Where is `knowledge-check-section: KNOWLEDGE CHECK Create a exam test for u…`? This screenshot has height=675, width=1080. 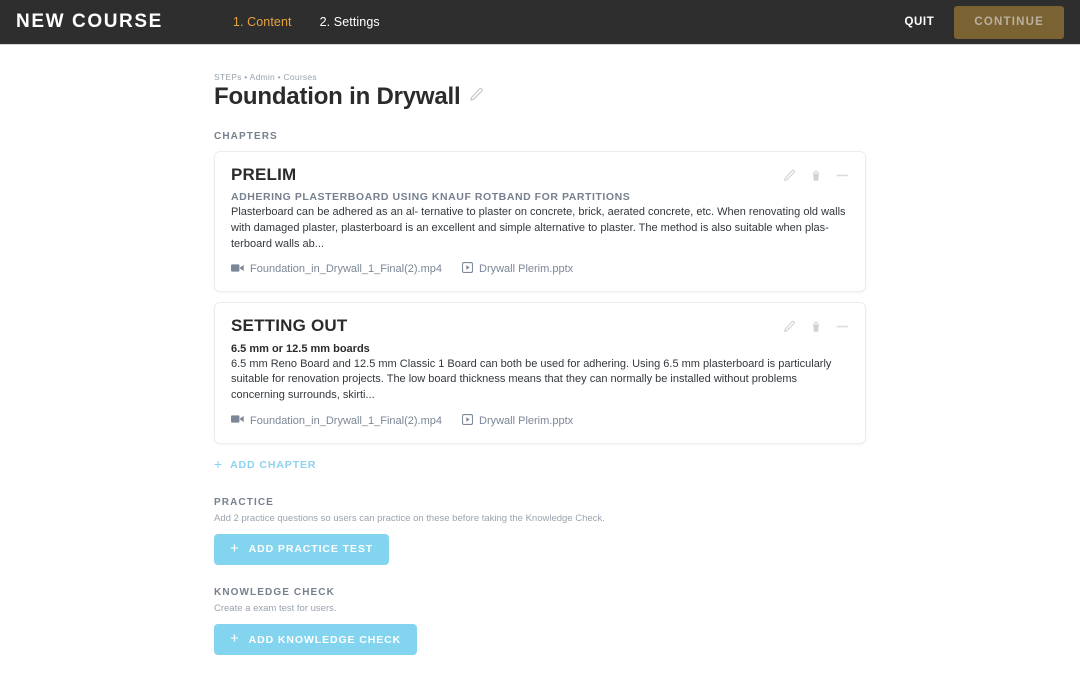
knowledge-check-section: KNOWLEDGE CHECK Create a exam test for u… is located at coordinates (540, 621).